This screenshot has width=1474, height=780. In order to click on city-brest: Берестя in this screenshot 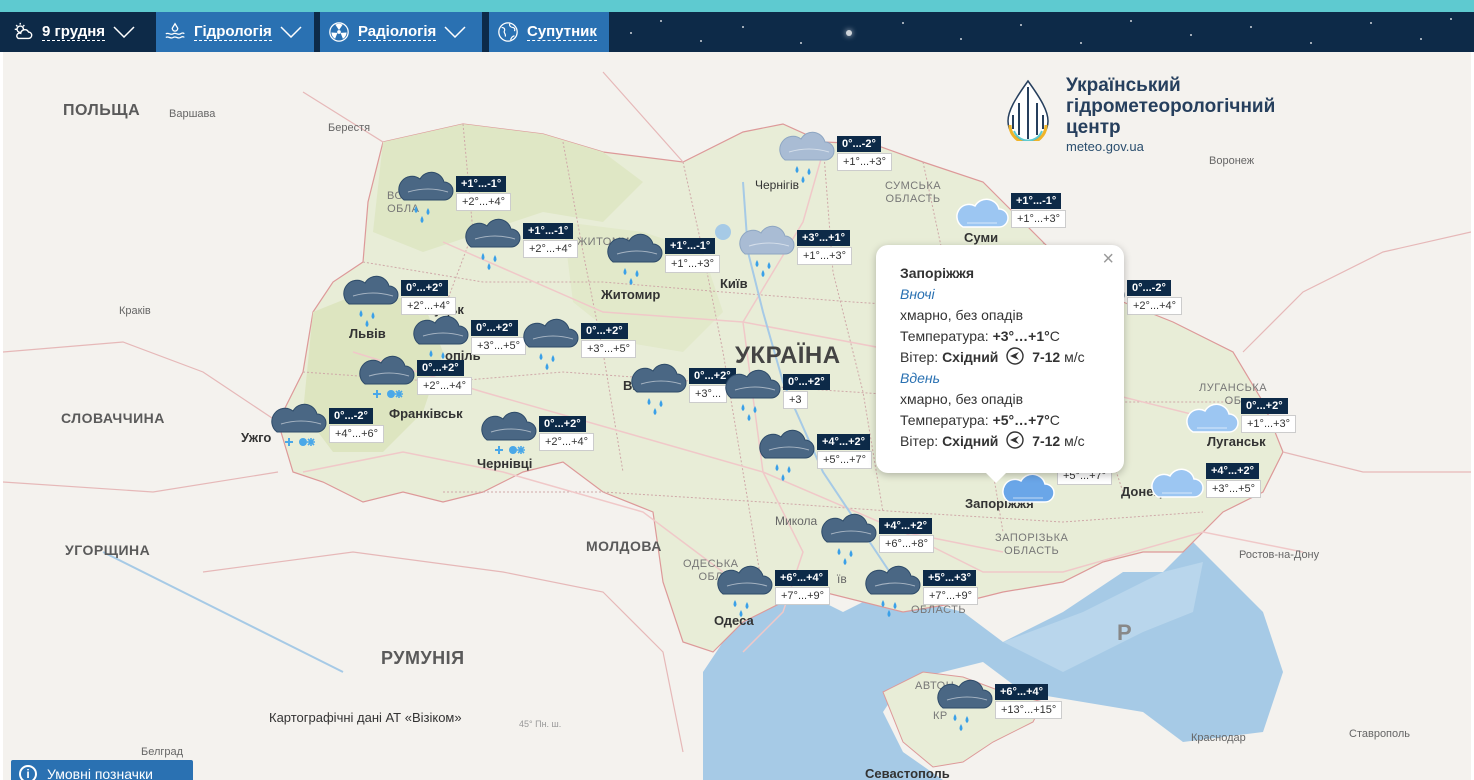, I will do `click(349, 128)`.